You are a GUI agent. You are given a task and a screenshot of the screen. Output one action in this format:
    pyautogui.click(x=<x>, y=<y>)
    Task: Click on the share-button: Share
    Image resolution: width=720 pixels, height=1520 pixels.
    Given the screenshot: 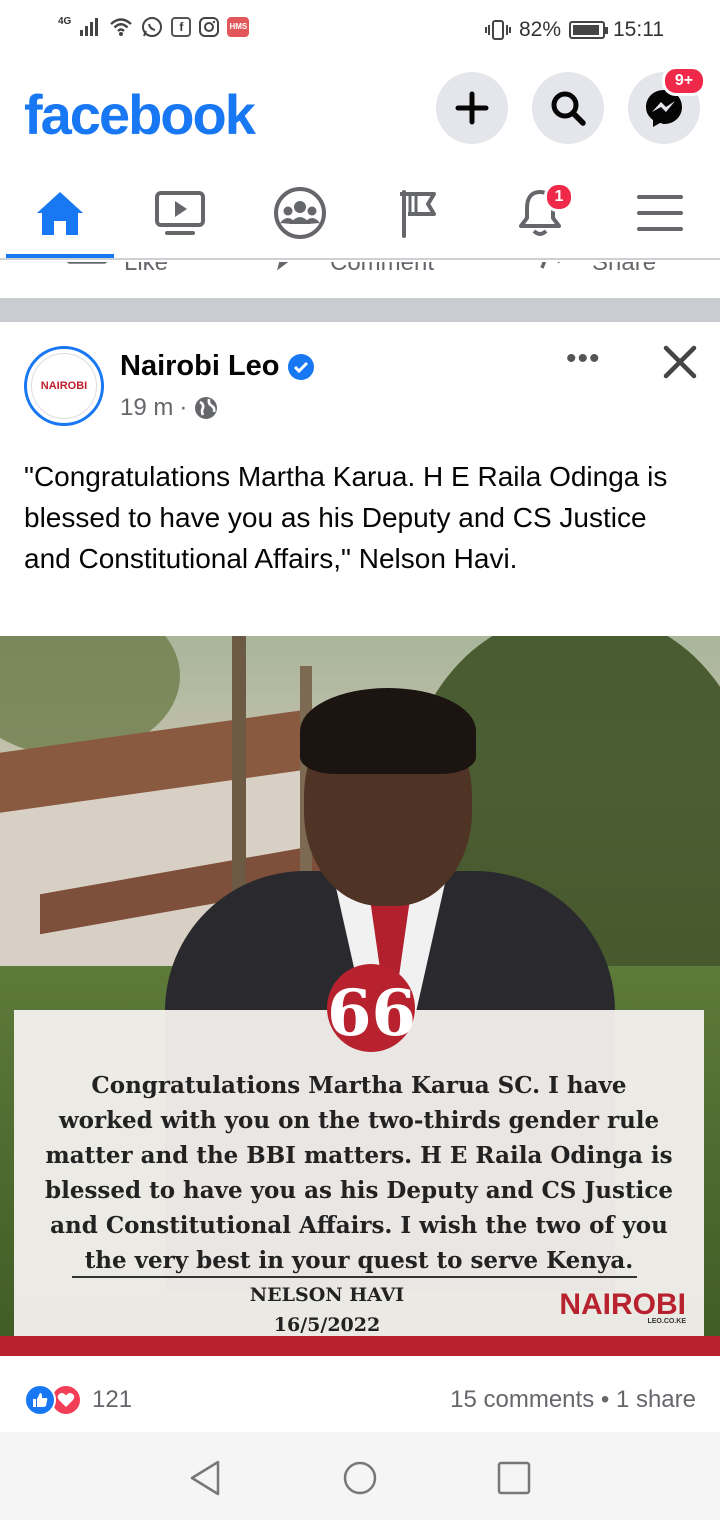 What is the action you would take?
    pyautogui.click(x=597, y=270)
    